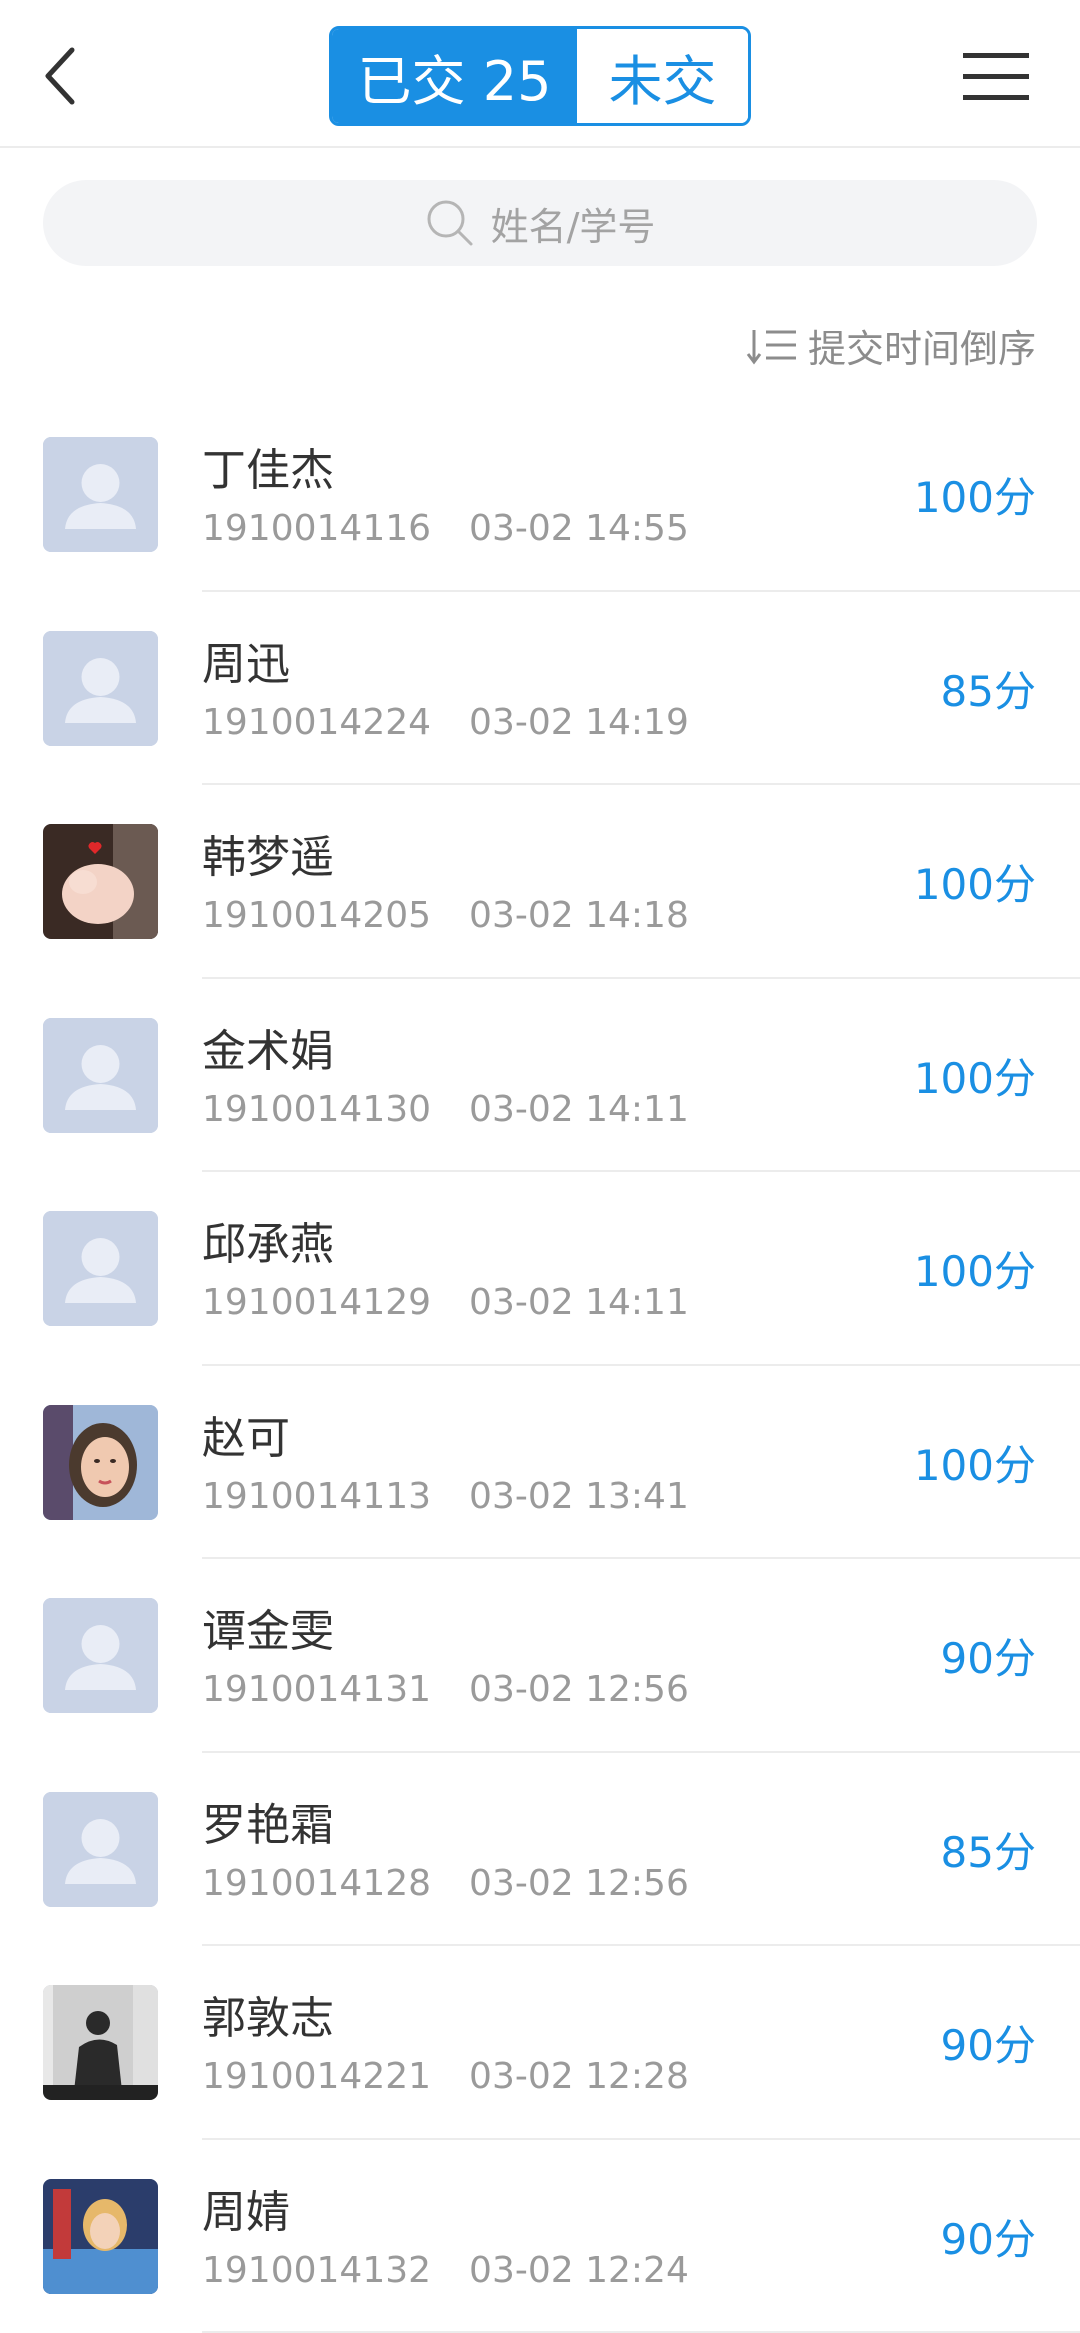 This screenshot has height=2333, width=1080. I want to click on student-id: 1910014128, so click(316, 1883).